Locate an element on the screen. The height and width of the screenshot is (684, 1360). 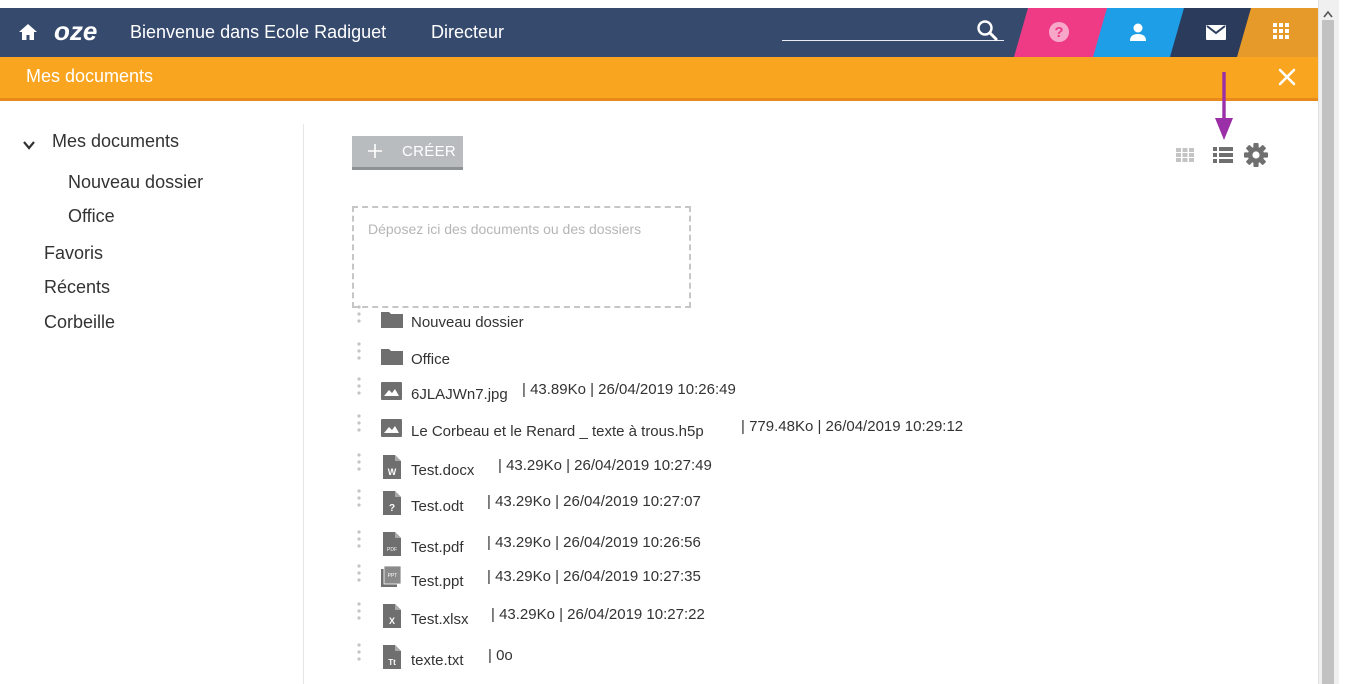
arrow-annotation is located at coordinates (1224, 106).